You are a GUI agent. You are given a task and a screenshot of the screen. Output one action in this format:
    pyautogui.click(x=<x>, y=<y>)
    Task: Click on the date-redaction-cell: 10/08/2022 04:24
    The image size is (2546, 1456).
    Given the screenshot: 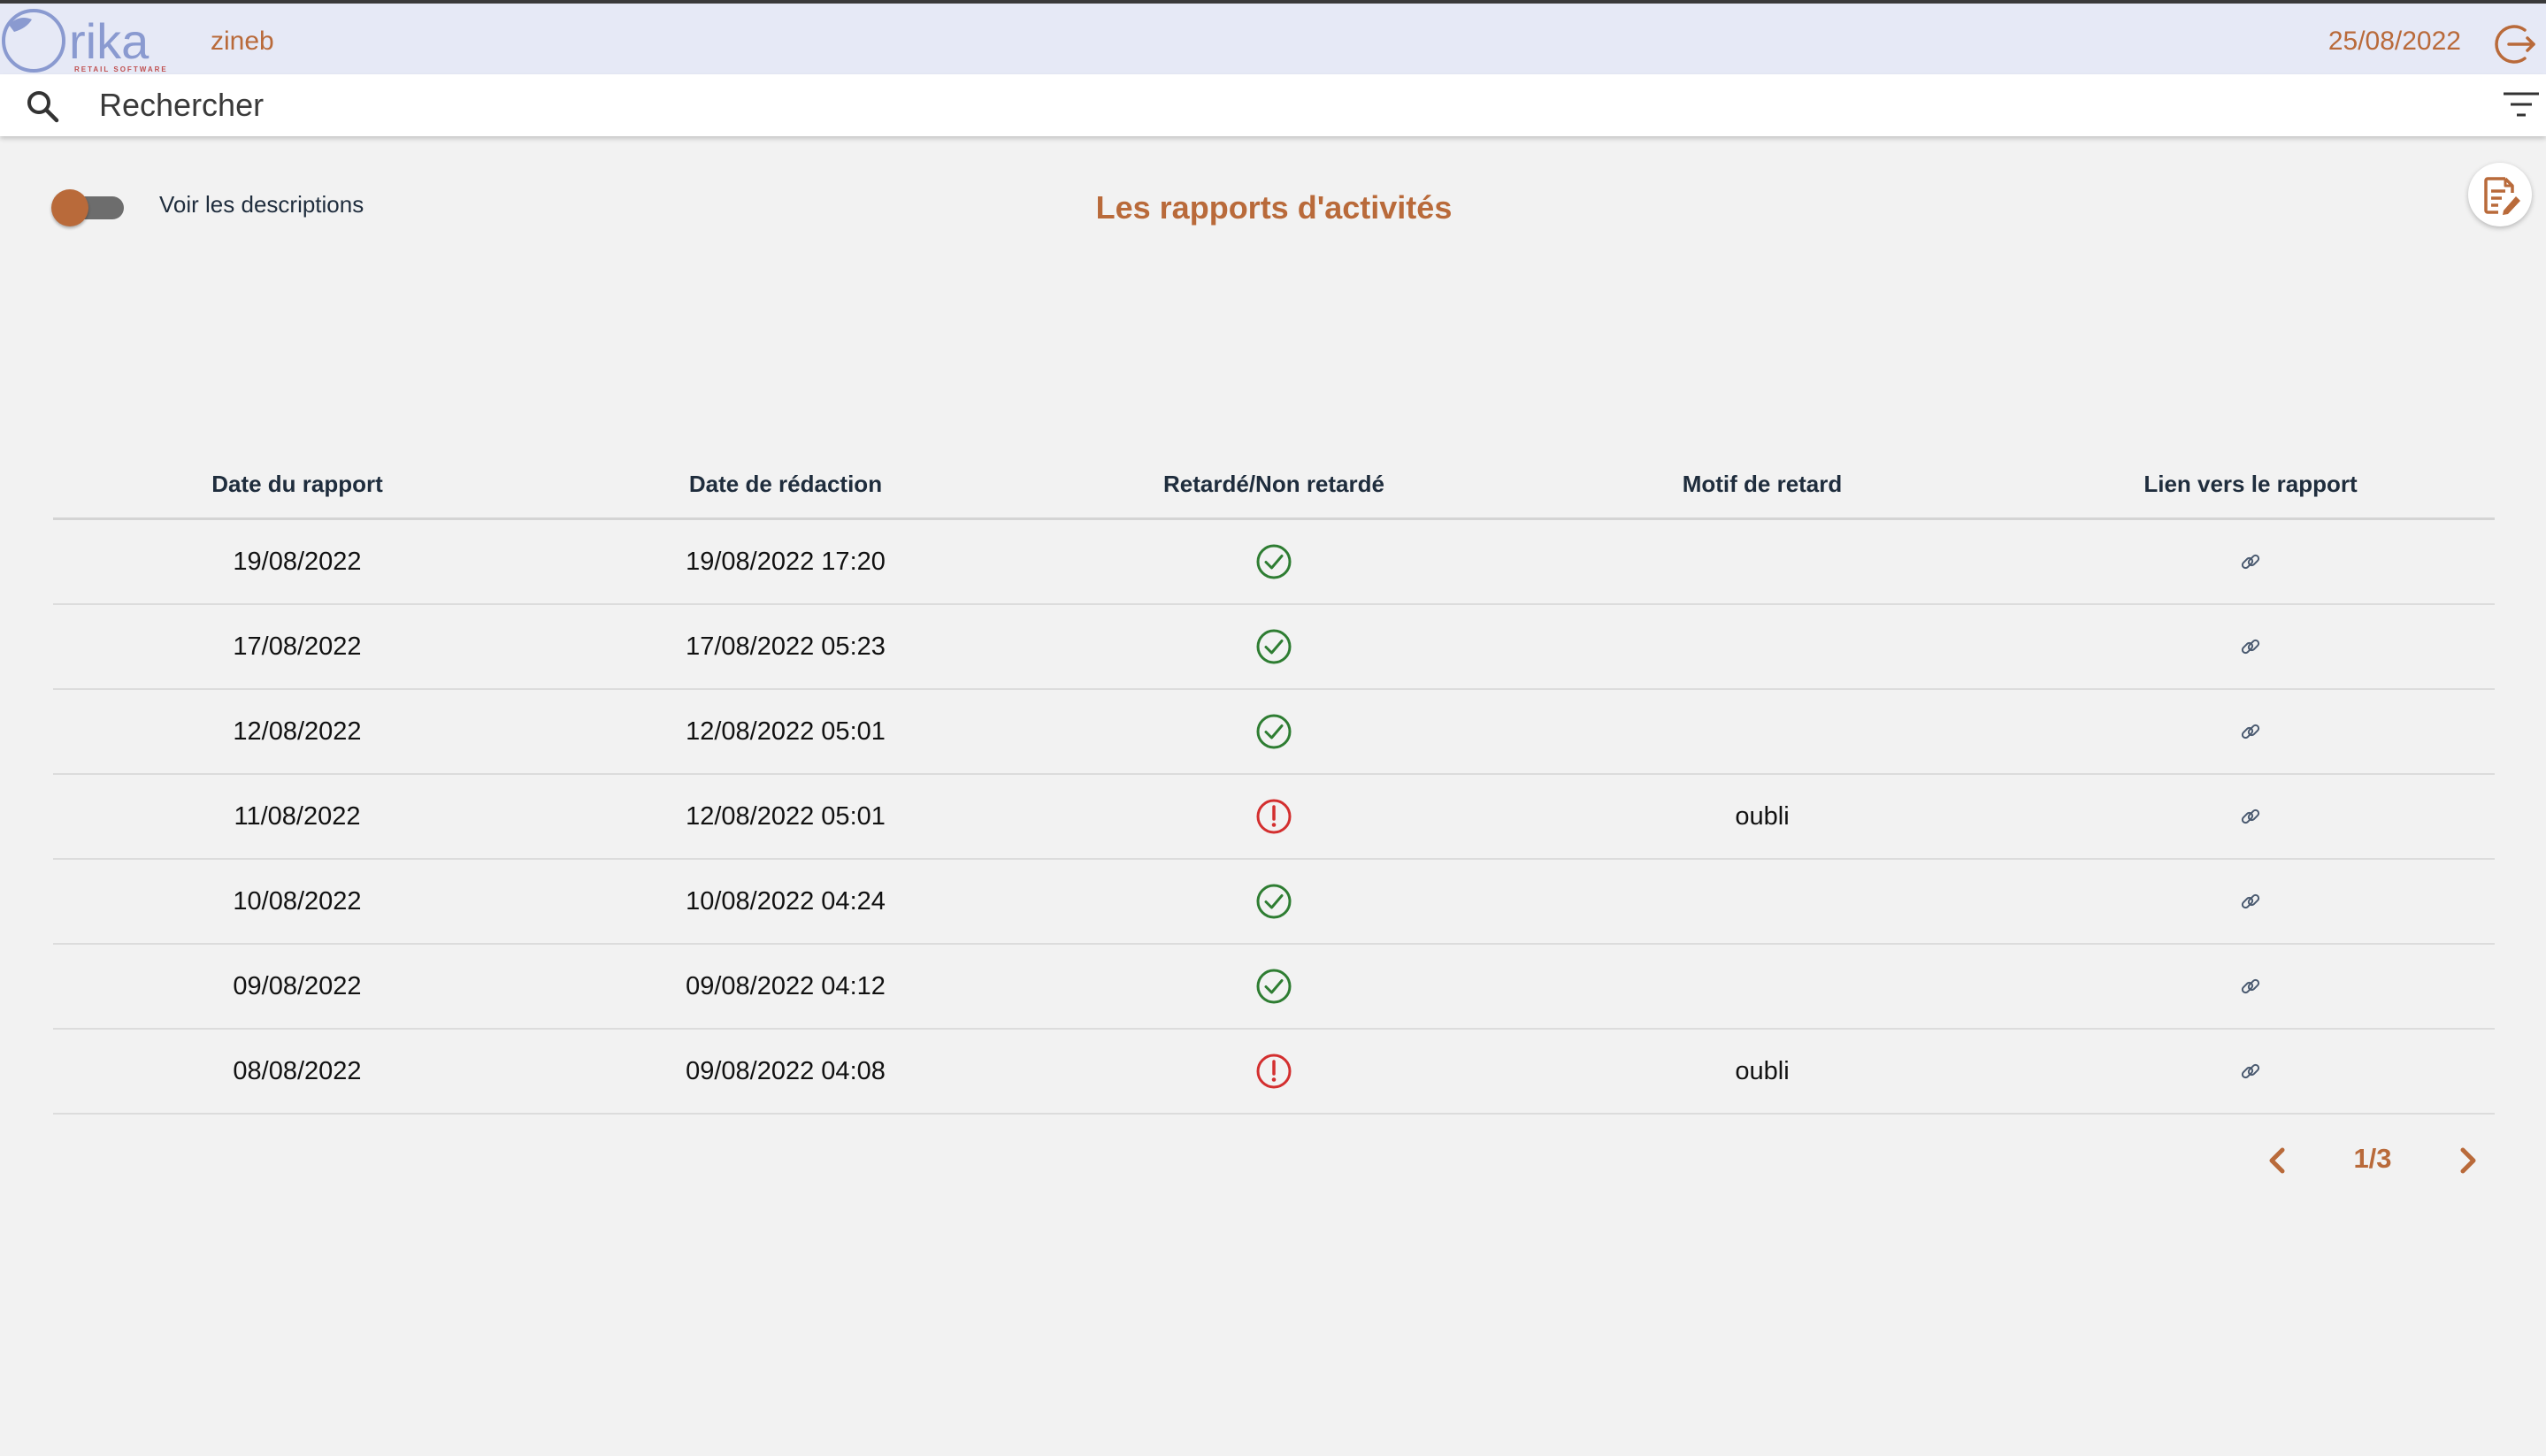 What is the action you would take?
    pyautogui.click(x=786, y=901)
    